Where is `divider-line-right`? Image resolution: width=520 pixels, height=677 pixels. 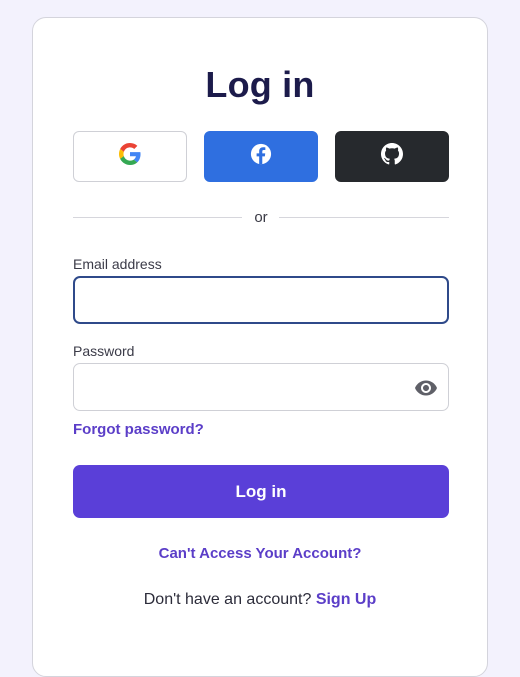
divider-line-right is located at coordinates (364, 217).